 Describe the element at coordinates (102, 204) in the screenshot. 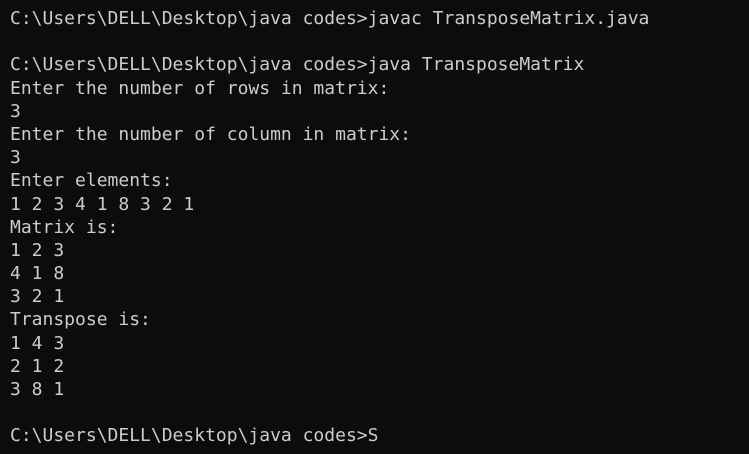

I see `output-line-elements-value: 1 2 3 4 1 8 3 2 1` at that location.